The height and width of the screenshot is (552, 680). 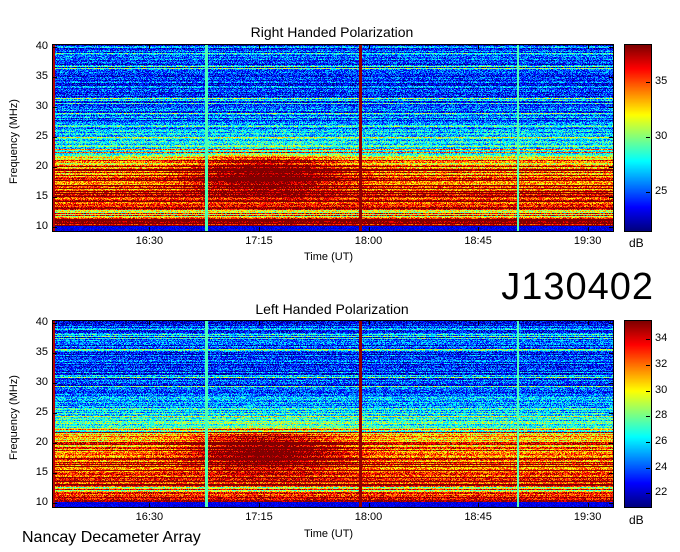 What do you see at coordinates (661, 440) in the screenshot?
I see `colorbar-tick-label: 26` at bounding box center [661, 440].